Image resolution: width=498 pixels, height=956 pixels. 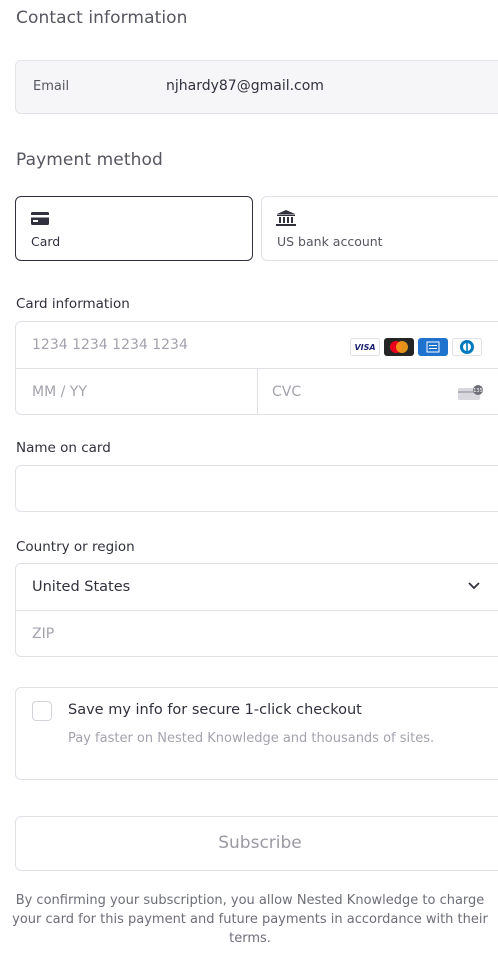 What do you see at coordinates (257, 633) in the screenshot?
I see `zip-field: ZIP` at bounding box center [257, 633].